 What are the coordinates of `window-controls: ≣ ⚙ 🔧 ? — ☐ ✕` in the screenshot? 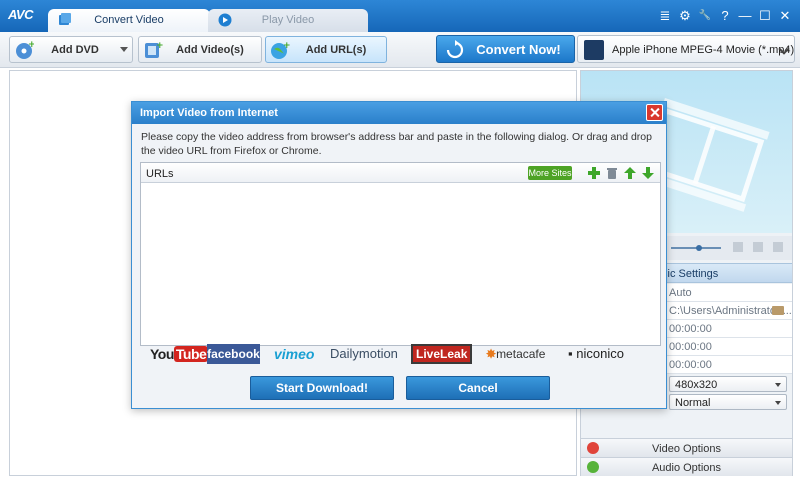 It's located at (725, 16).